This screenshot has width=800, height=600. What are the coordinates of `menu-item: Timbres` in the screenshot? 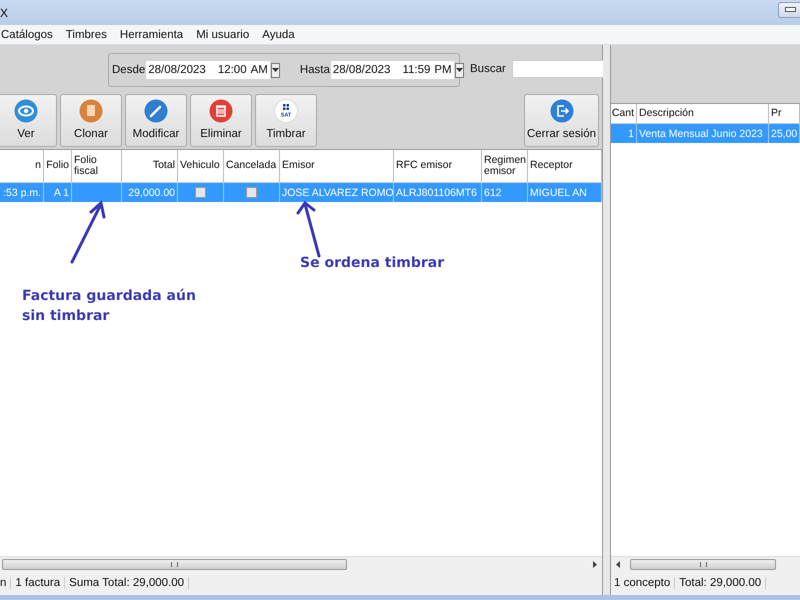 It's located at (89, 34).